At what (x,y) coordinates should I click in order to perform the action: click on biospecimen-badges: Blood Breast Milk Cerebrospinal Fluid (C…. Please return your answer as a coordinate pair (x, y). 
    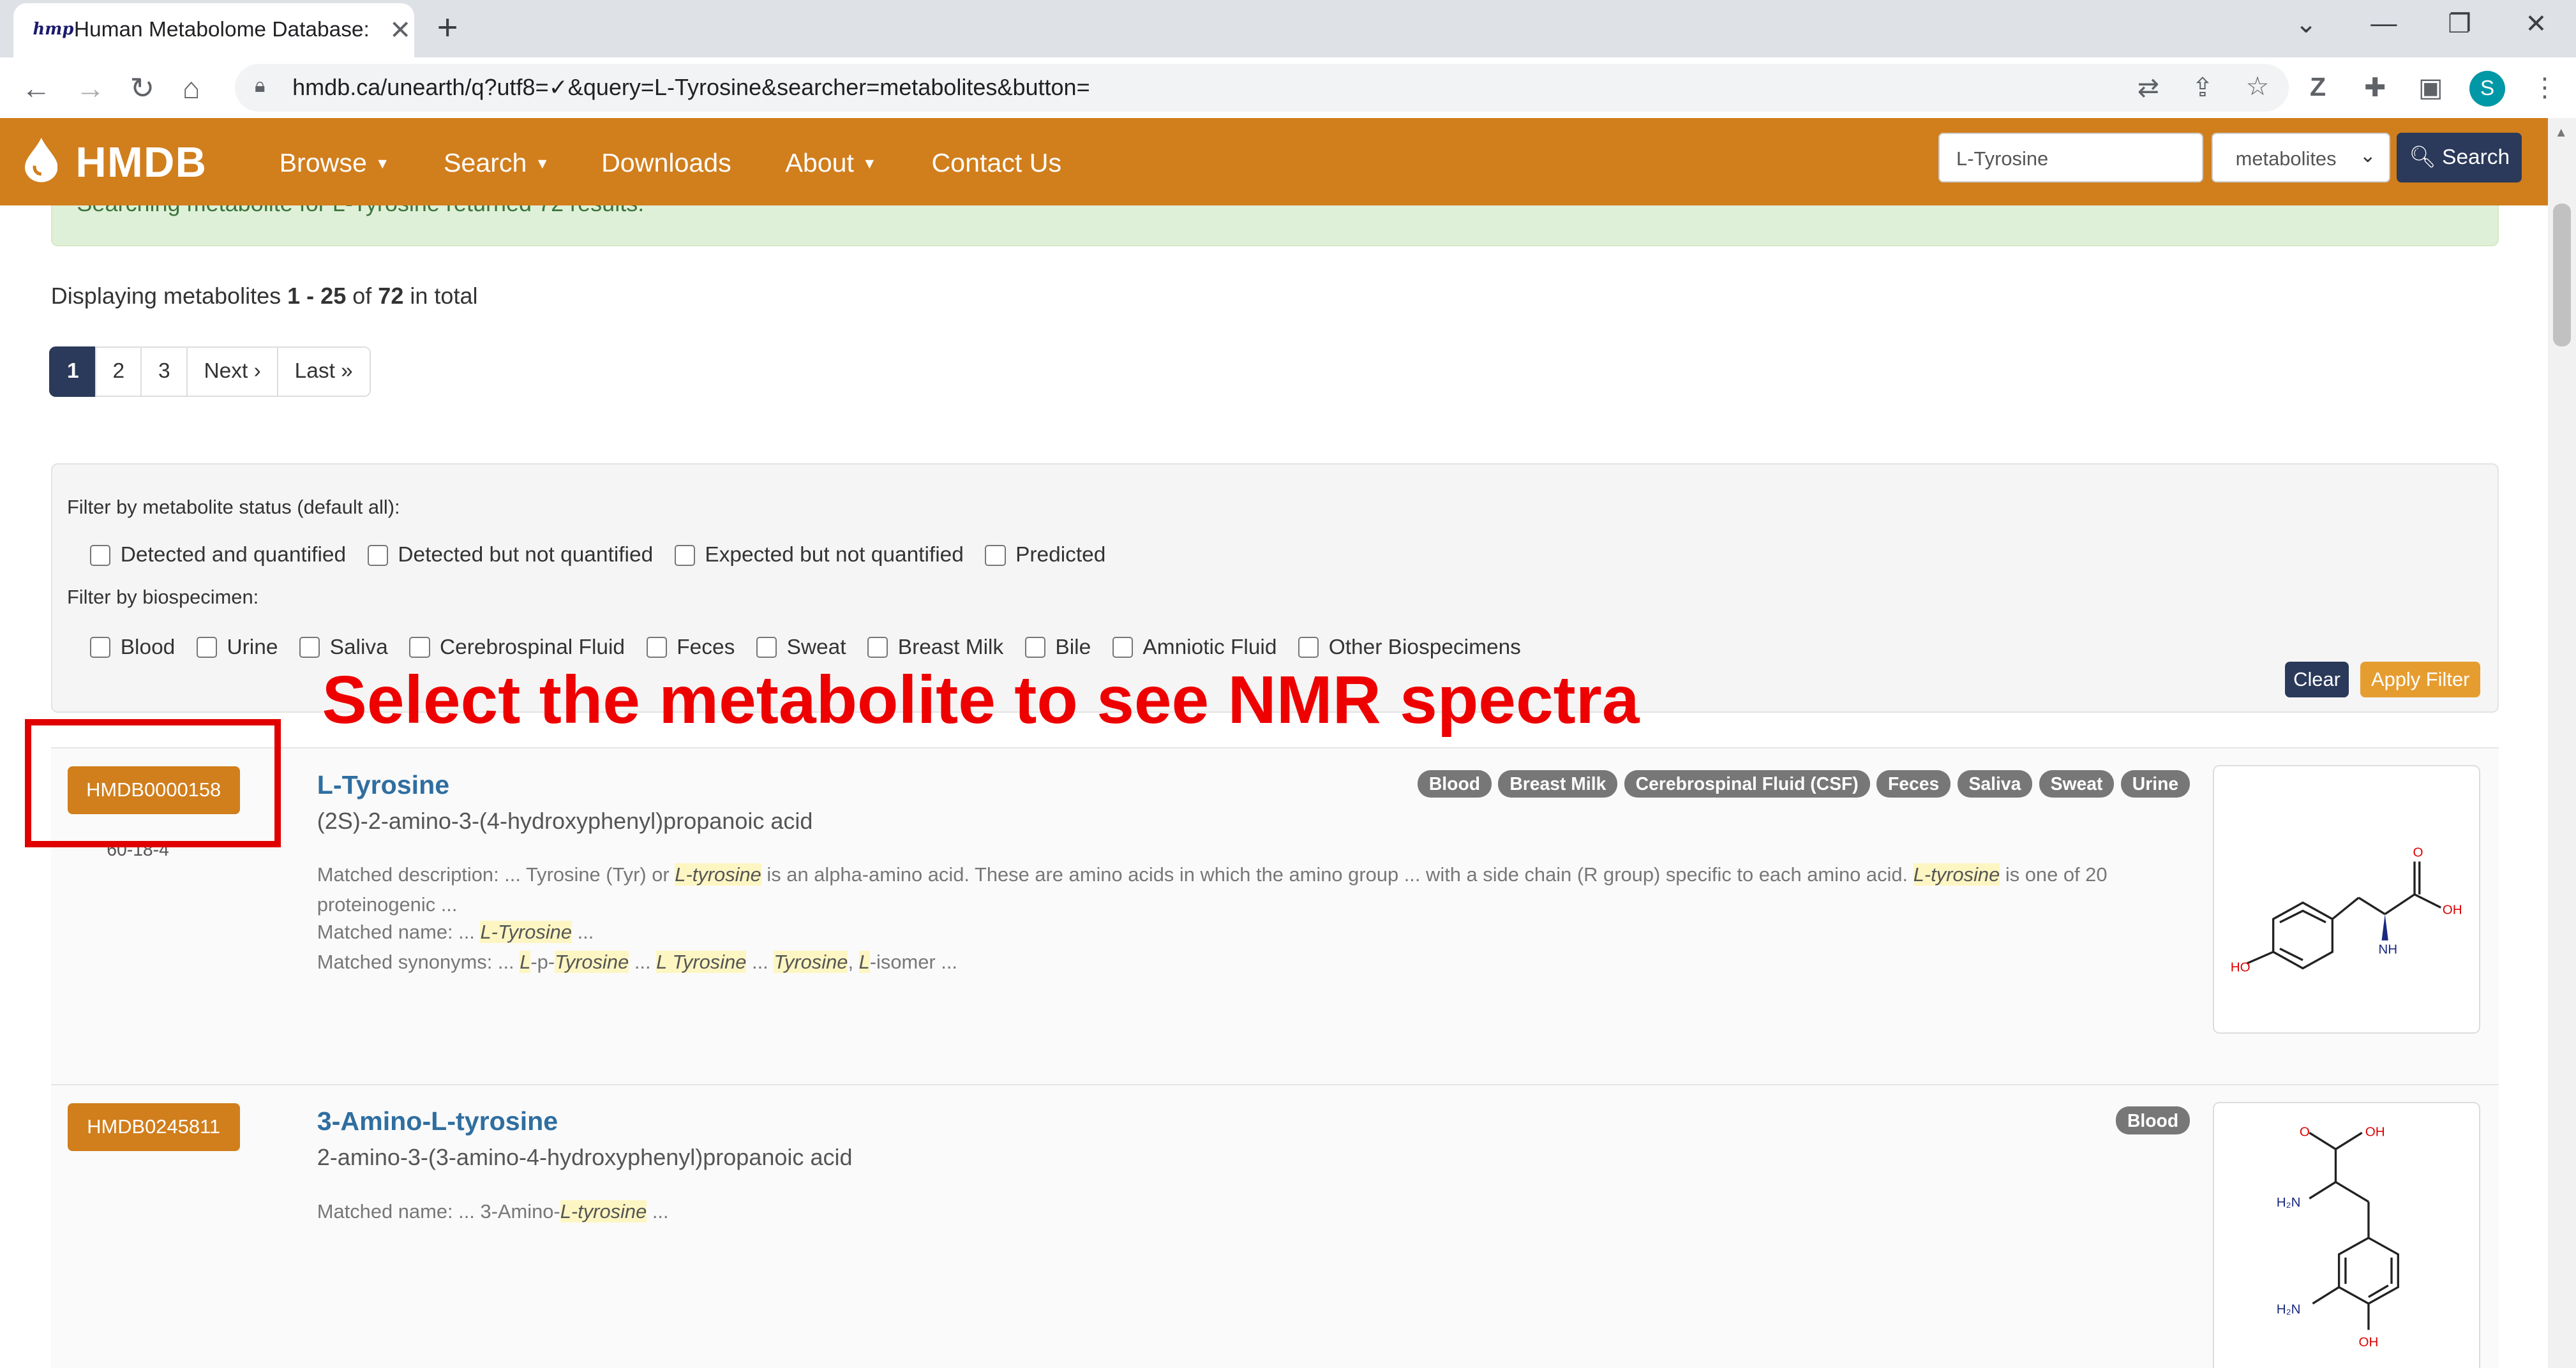
    Looking at the image, I should click on (1800, 784).